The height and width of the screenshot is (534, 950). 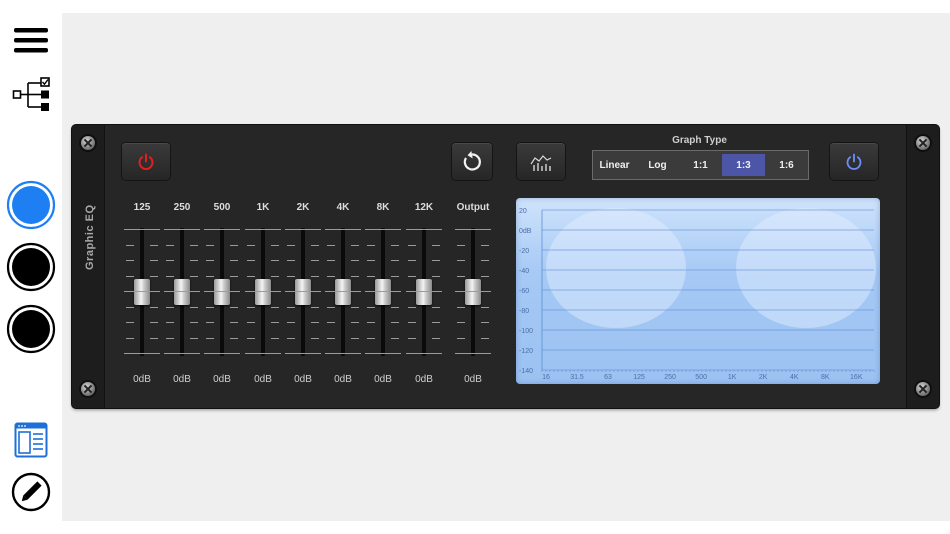 What do you see at coordinates (523, 211) in the screenshot?
I see `graph-y-label: 20` at bounding box center [523, 211].